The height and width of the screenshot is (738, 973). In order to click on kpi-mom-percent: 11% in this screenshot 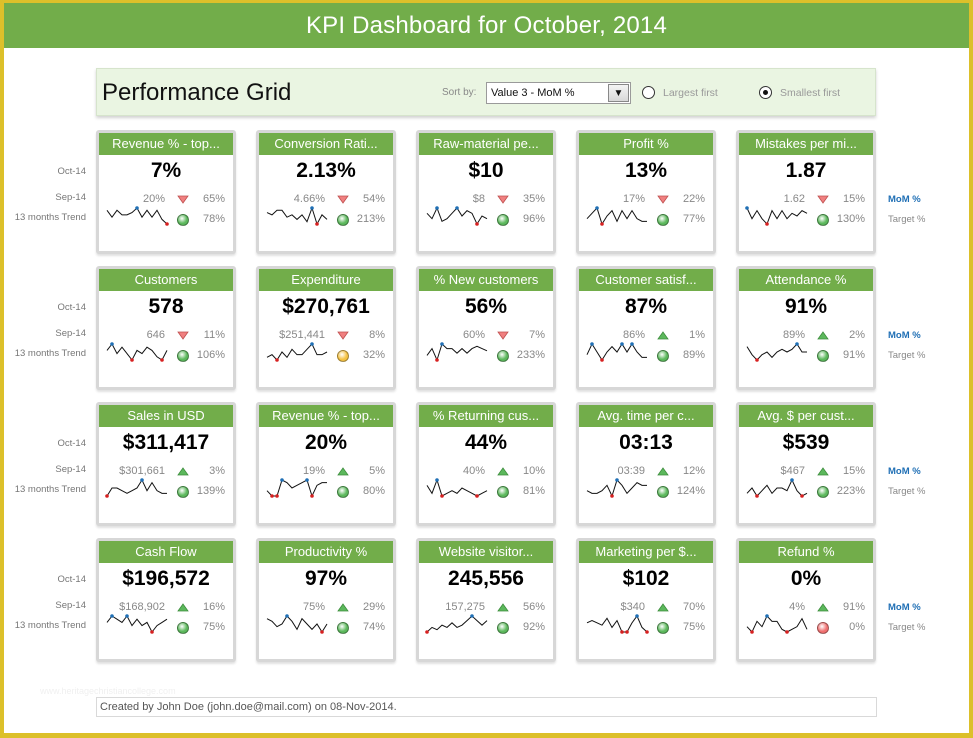, I will do `click(214, 335)`.